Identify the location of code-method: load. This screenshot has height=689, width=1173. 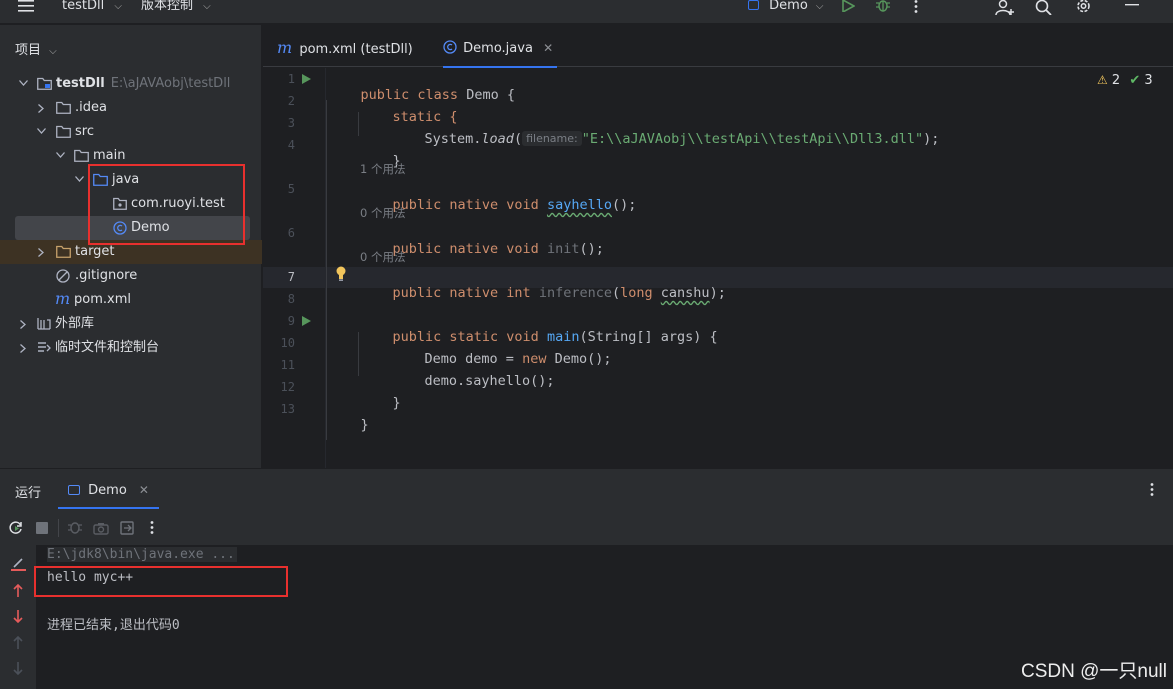
(497, 139).